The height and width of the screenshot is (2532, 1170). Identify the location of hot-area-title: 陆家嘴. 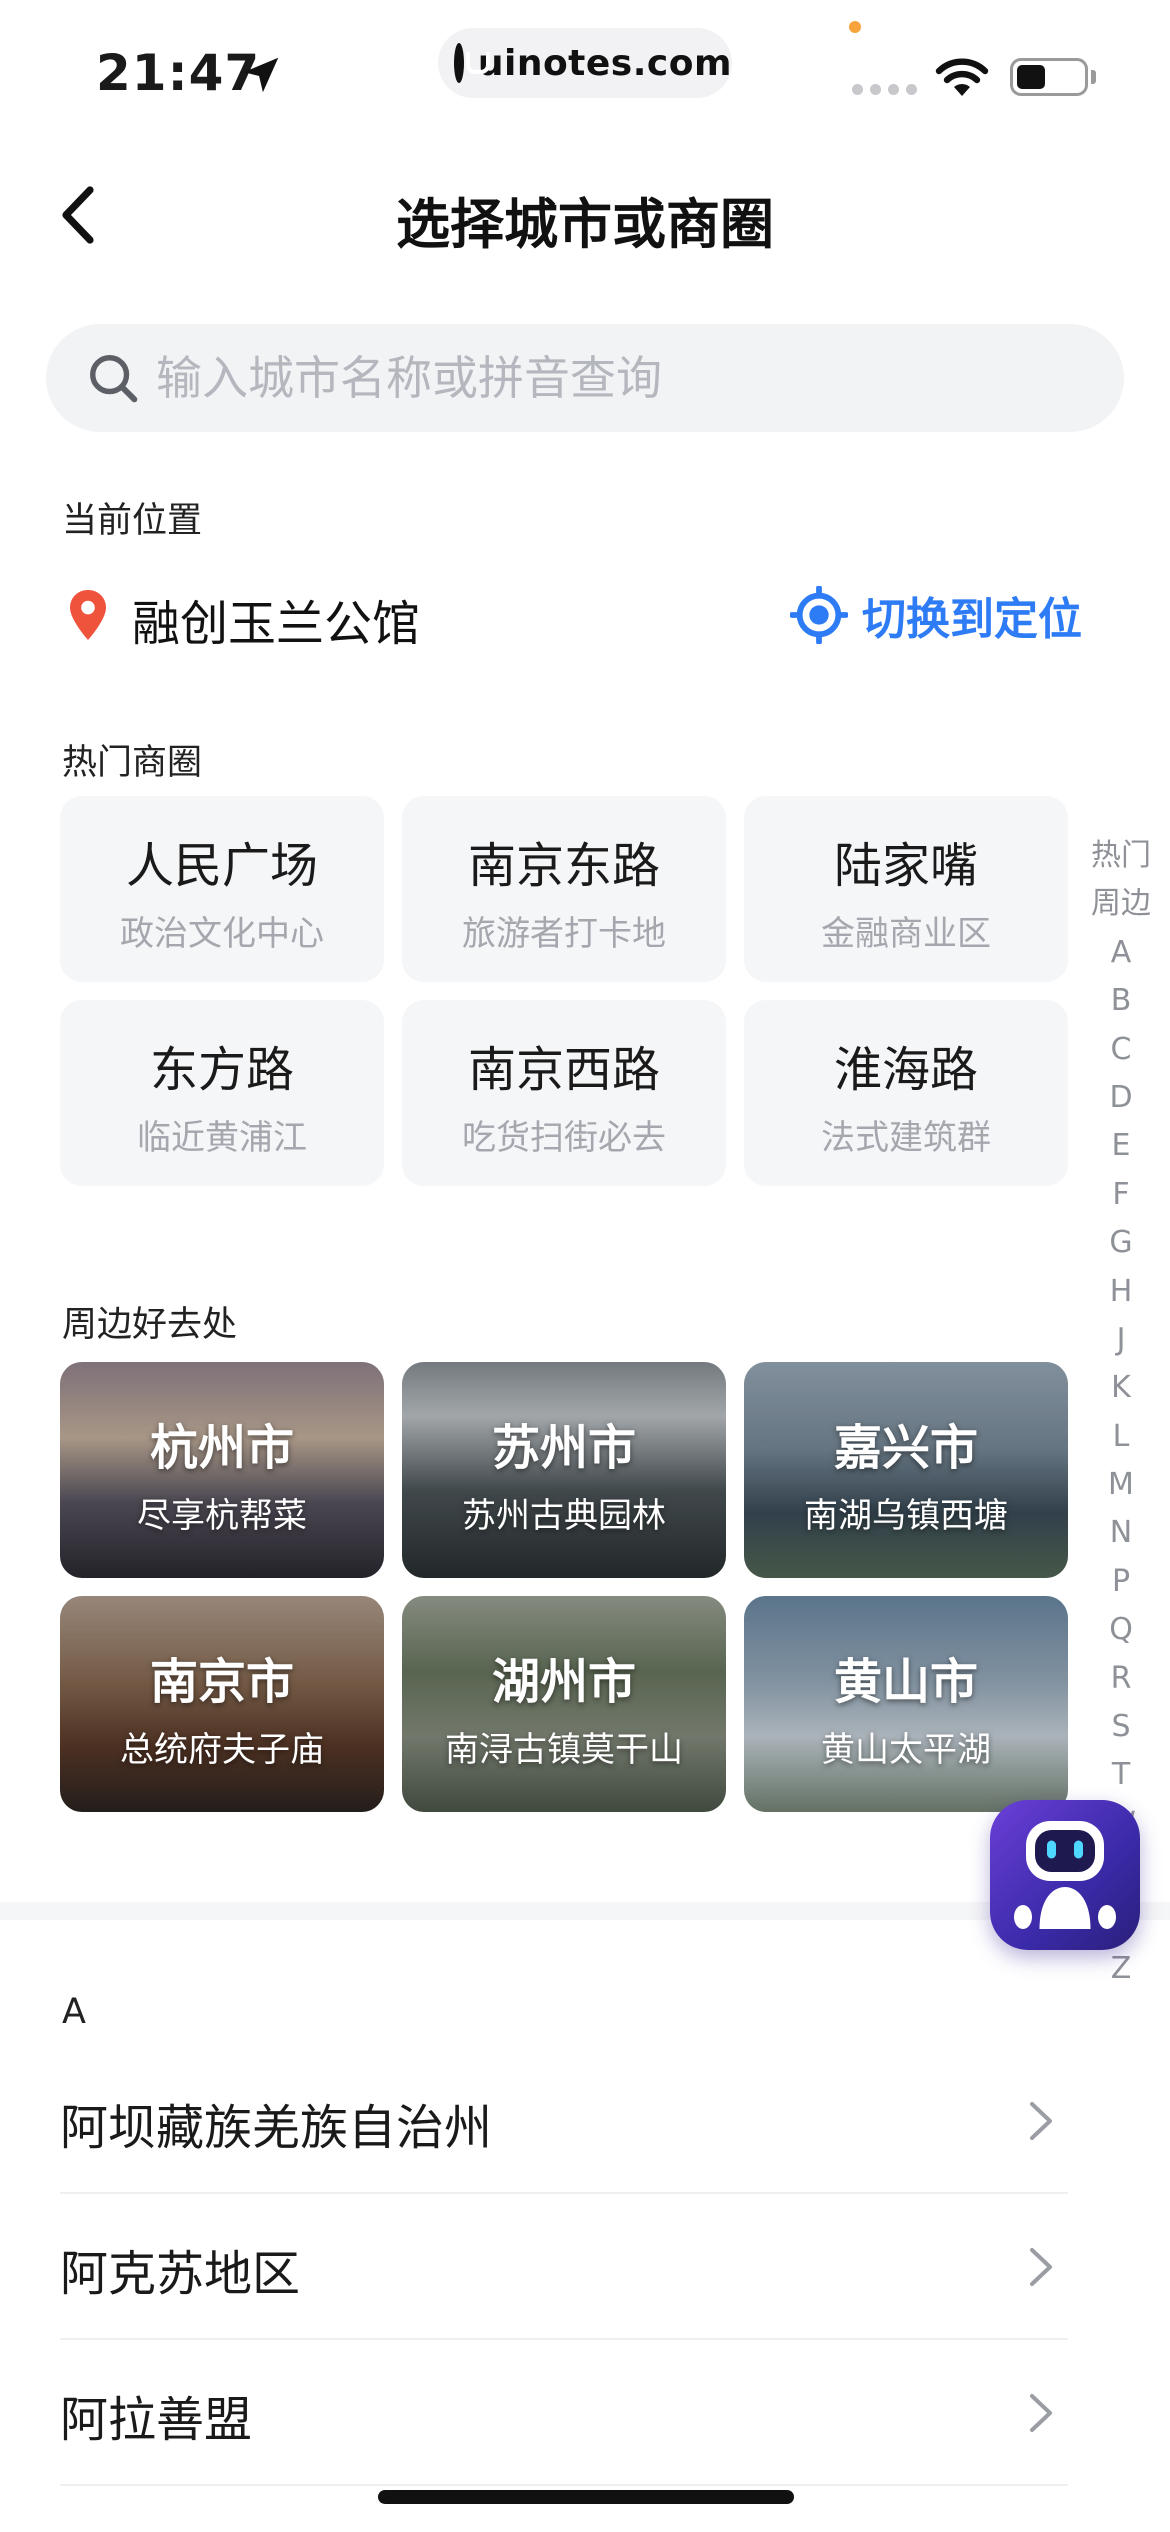
(905, 866).